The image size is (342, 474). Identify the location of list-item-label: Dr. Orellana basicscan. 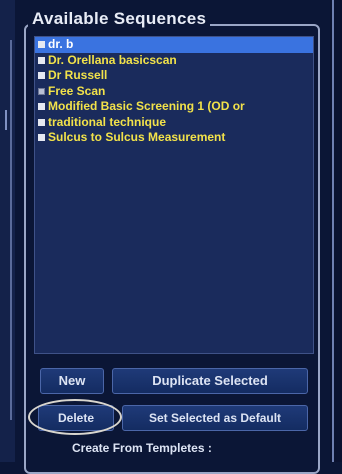
(112, 59).